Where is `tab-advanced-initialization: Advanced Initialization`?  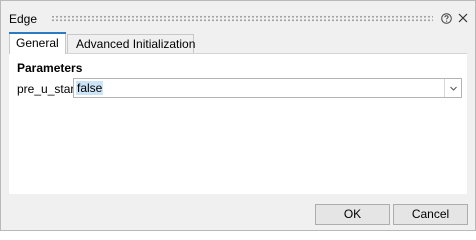 tab-advanced-initialization: Advanced Initialization is located at coordinates (131, 43).